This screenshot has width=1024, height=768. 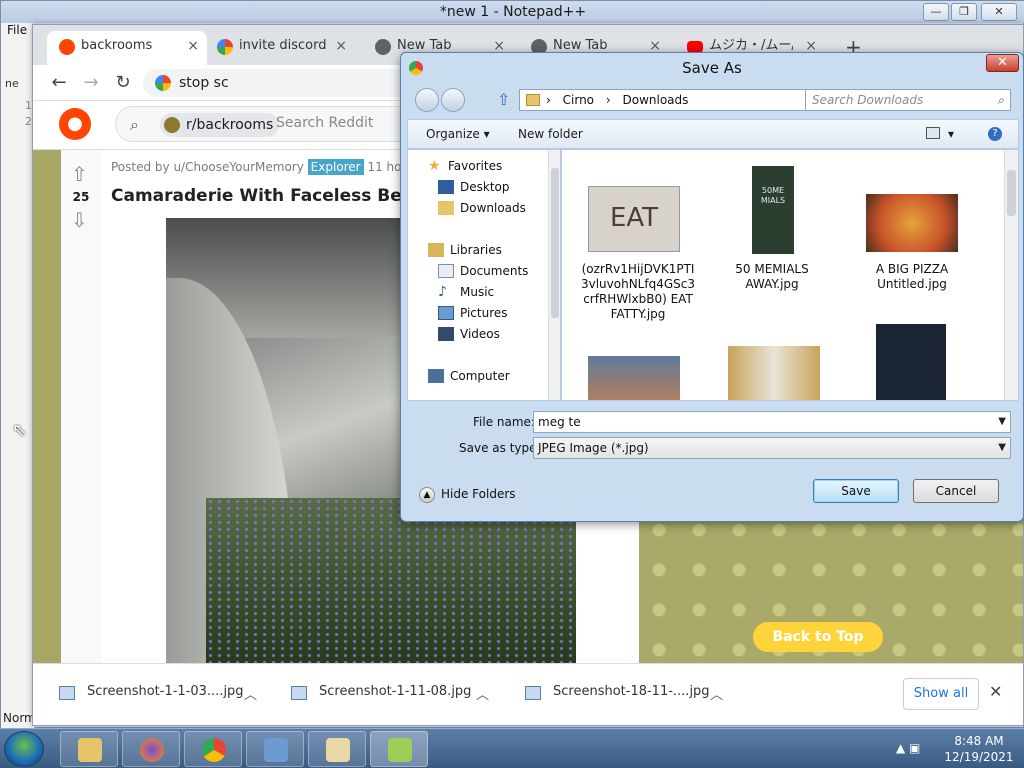 What do you see at coordinates (474, 187) in the screenshot?
I see `nav-desktop: Desktop` at bounding box center [474, 187].